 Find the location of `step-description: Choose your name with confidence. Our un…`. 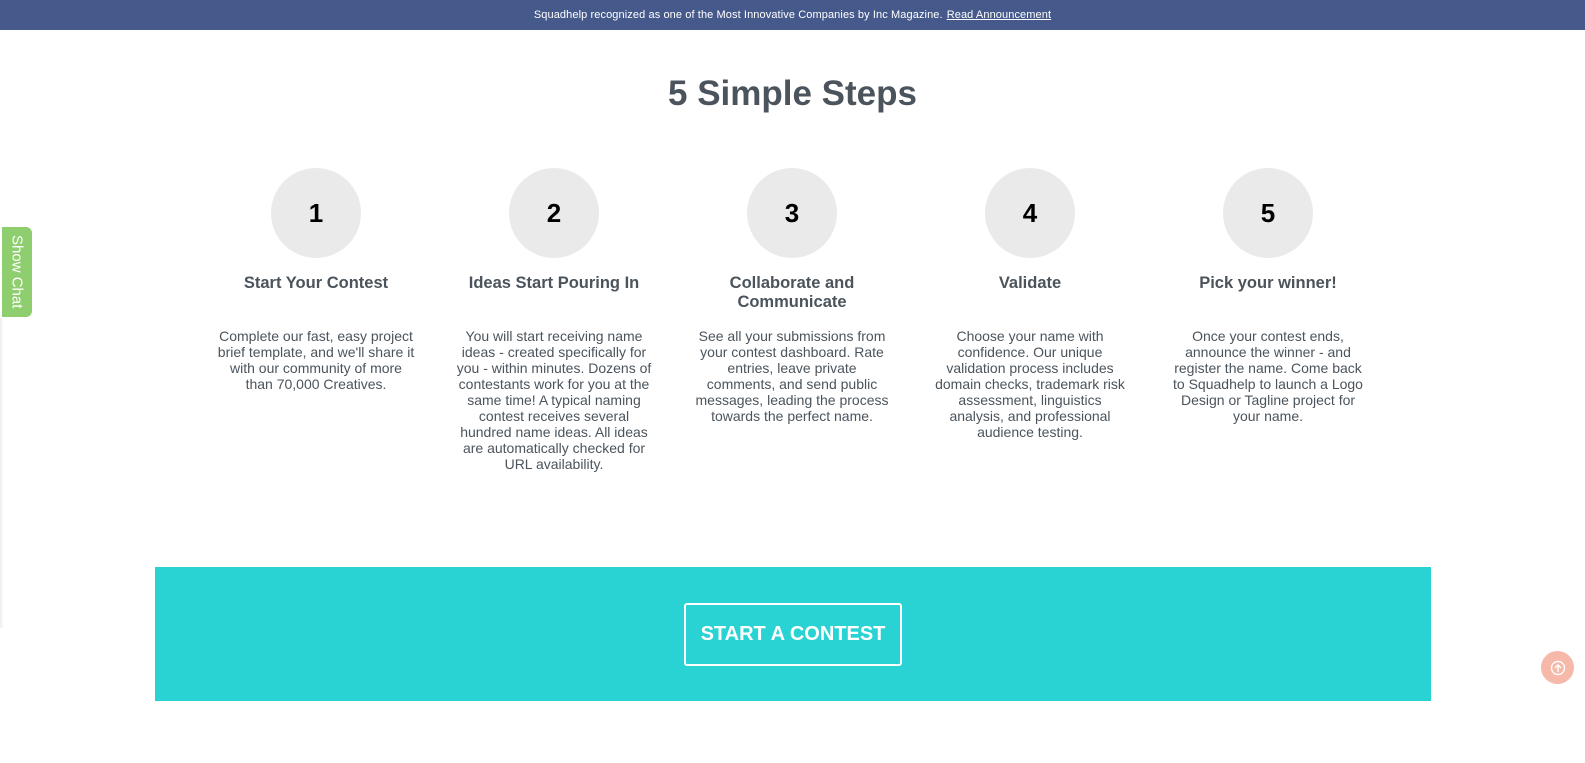

step-description: Choose your name with confidence. Our un… is located at coordinates (1030, 384).